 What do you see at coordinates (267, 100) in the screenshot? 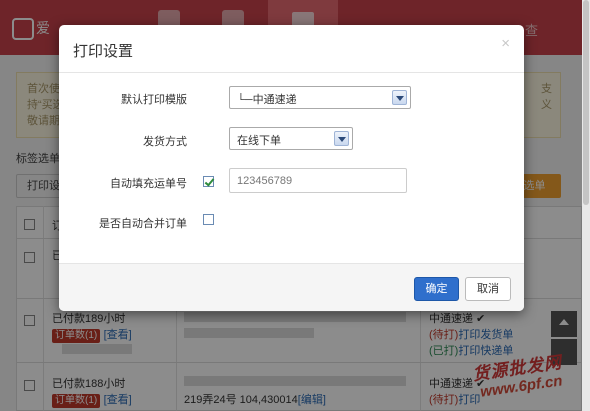
I see `template-select-value: └─中通速递` at bounding box center [267, 100].